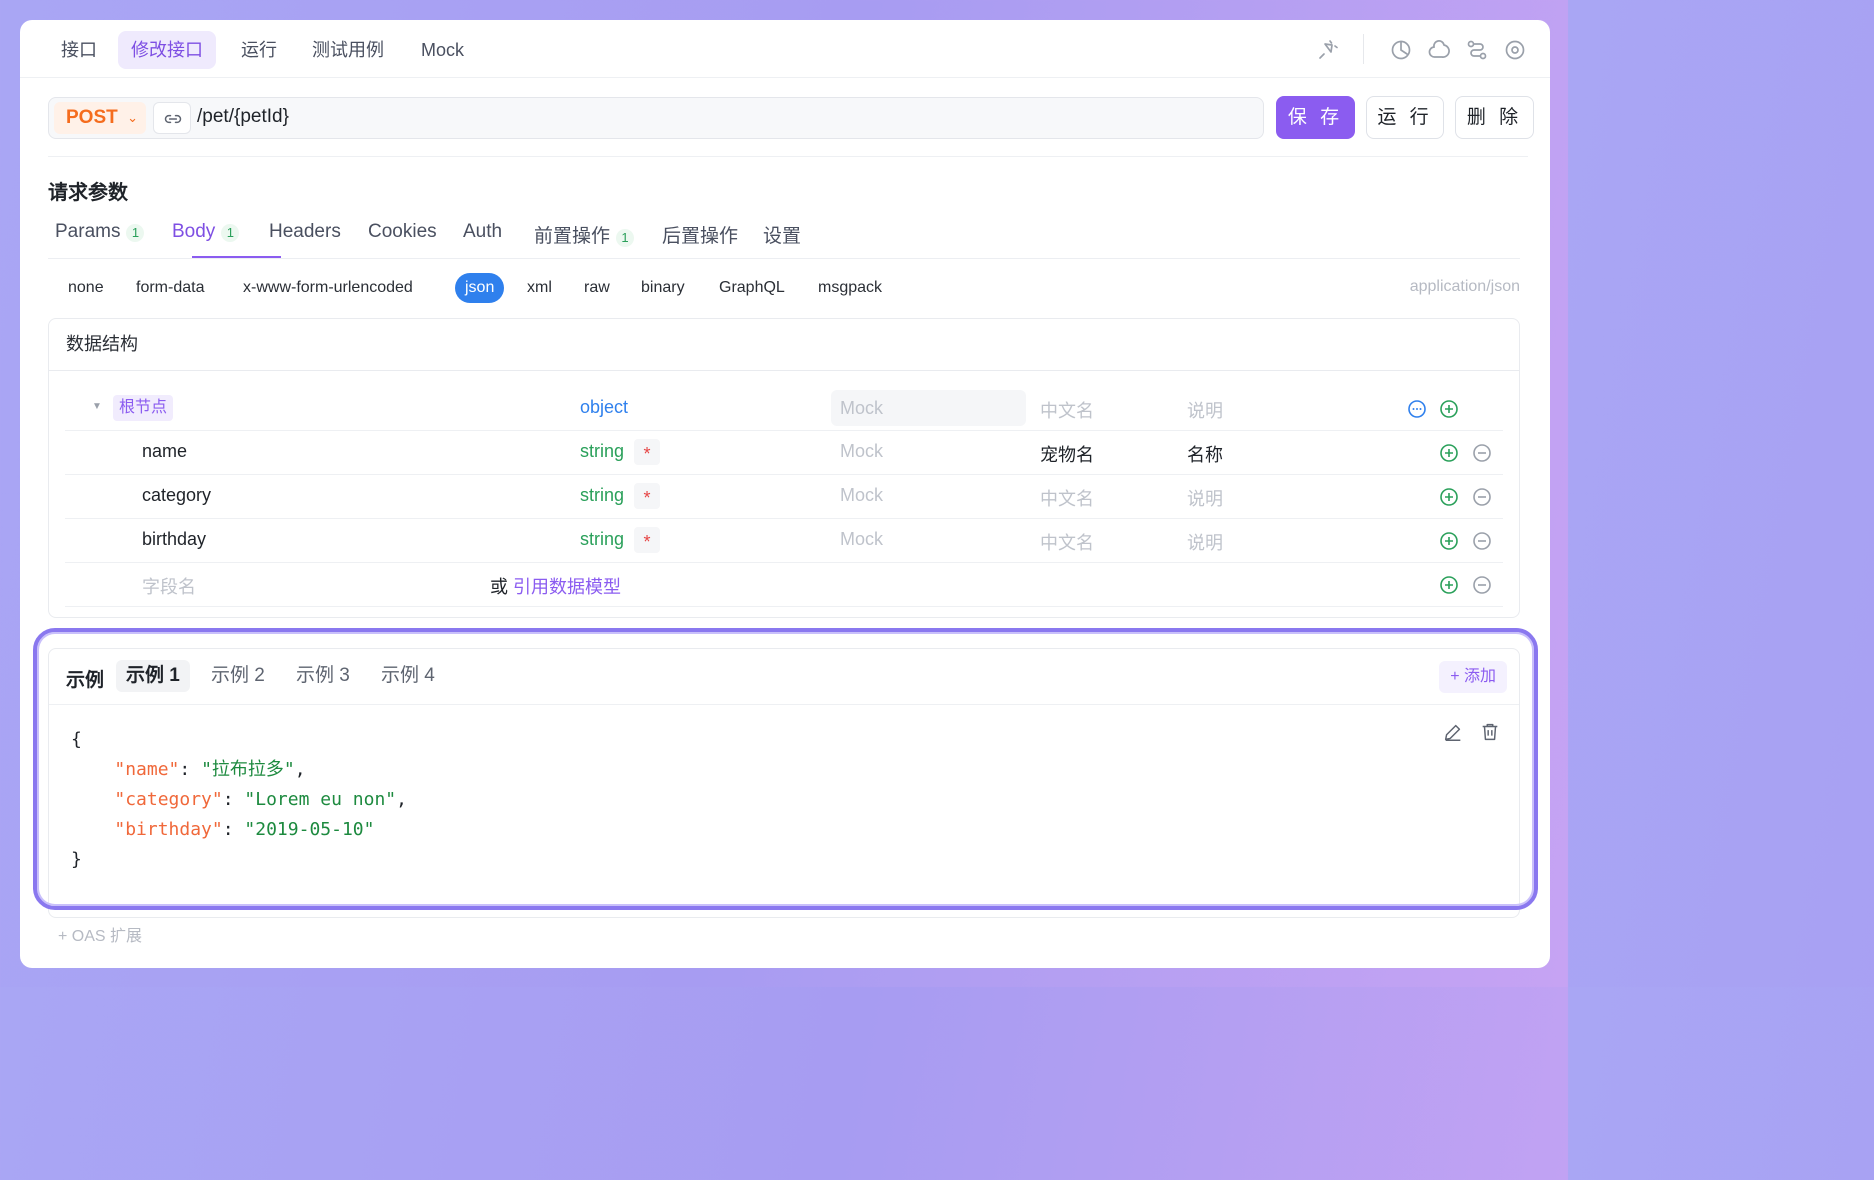 This screenshot has height=1180, width=1874. Describe the element at coordinates (784, 541) in the screenshot. I see `schema-field-row: birthday string * Mock 中文名 说明` at that location.